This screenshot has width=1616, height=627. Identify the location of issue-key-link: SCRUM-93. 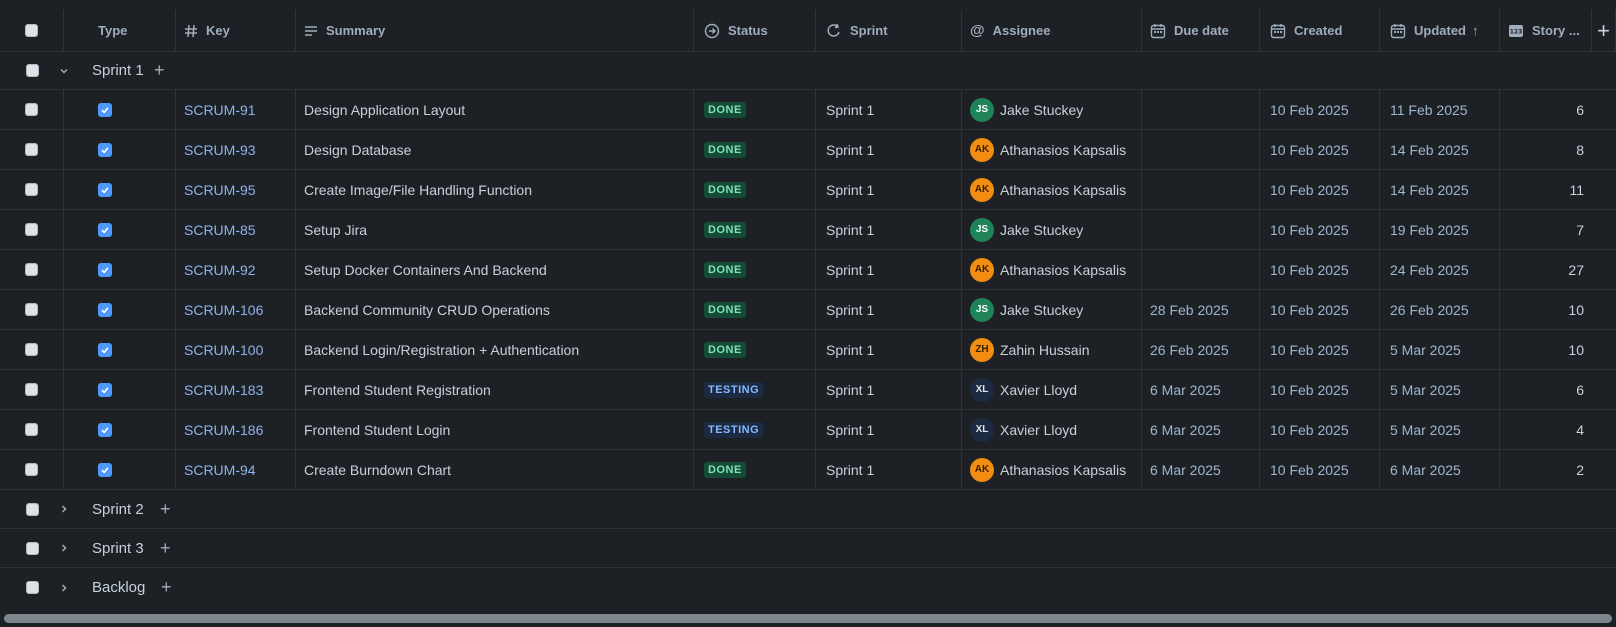
(220, 150).